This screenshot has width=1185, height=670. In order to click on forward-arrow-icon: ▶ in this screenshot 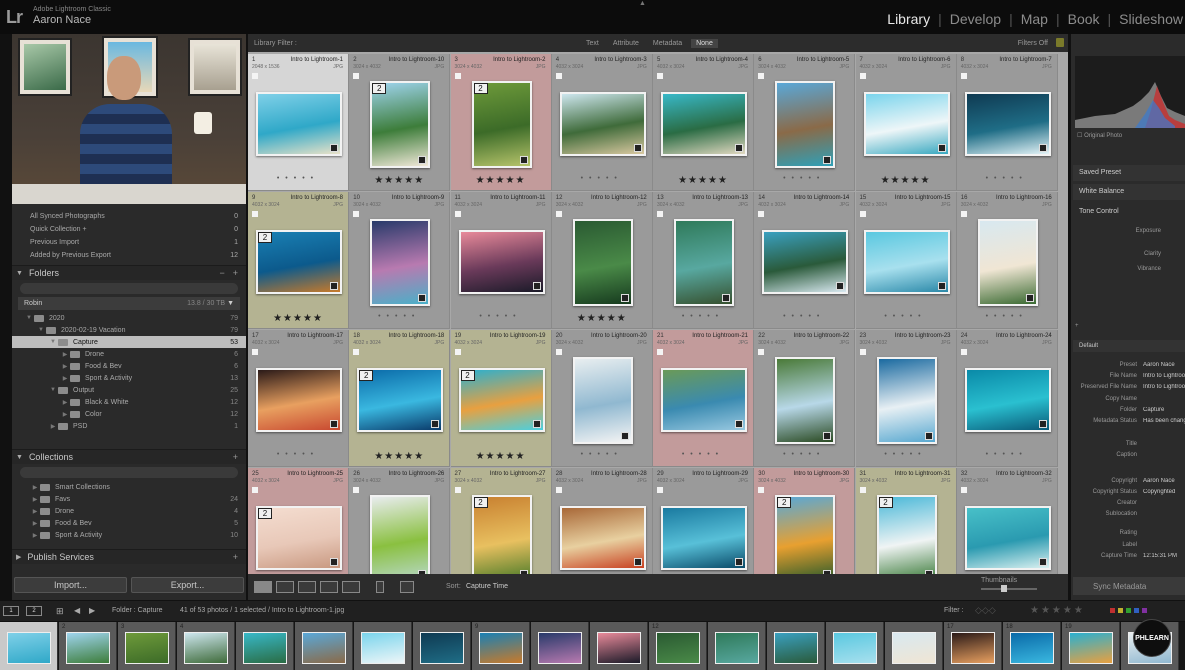, I will do `click(92, 610)`.